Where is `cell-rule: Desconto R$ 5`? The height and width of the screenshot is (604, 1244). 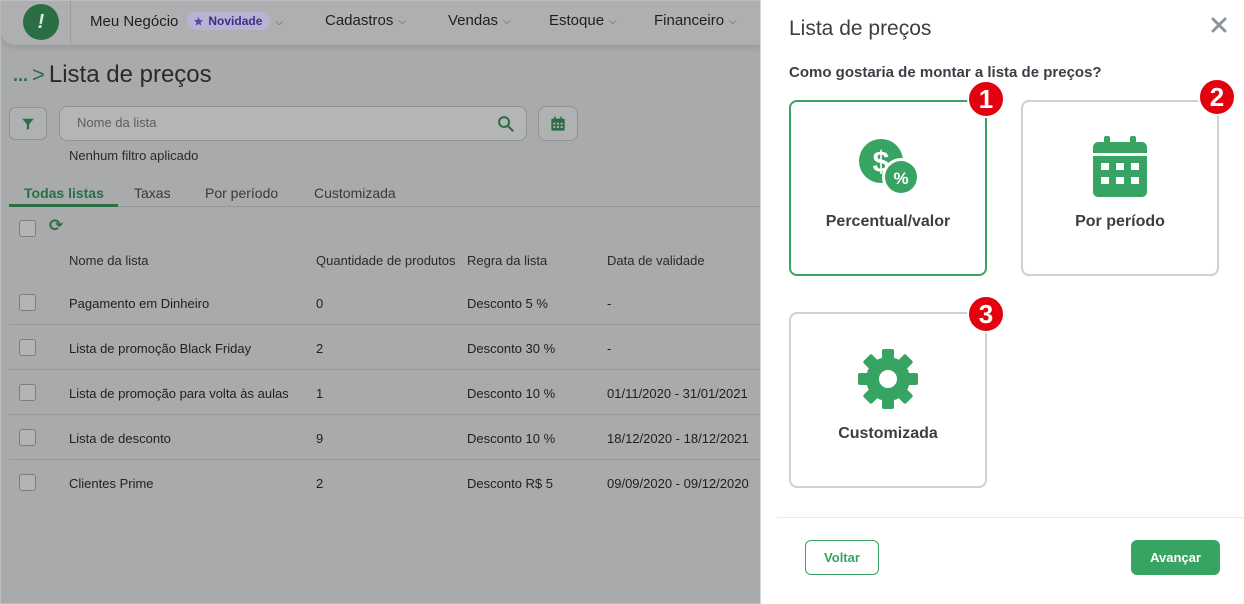
cell-rule: Desconto R$ 5 is located at coordinates (510, 483).